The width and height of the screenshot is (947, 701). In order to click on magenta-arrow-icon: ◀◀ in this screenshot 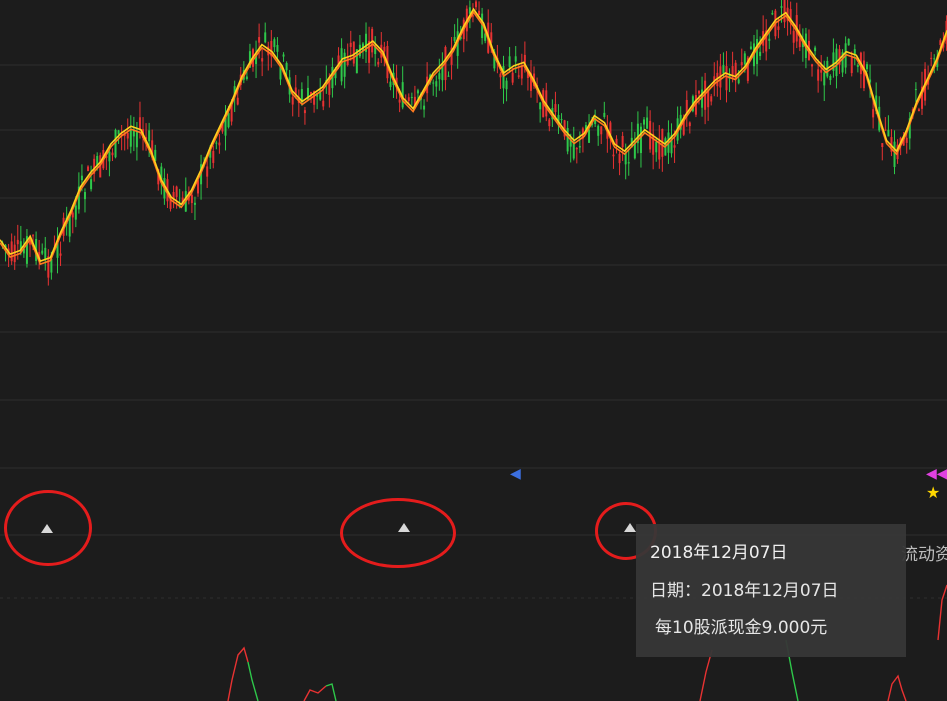, I will do `click(936, 474)`.